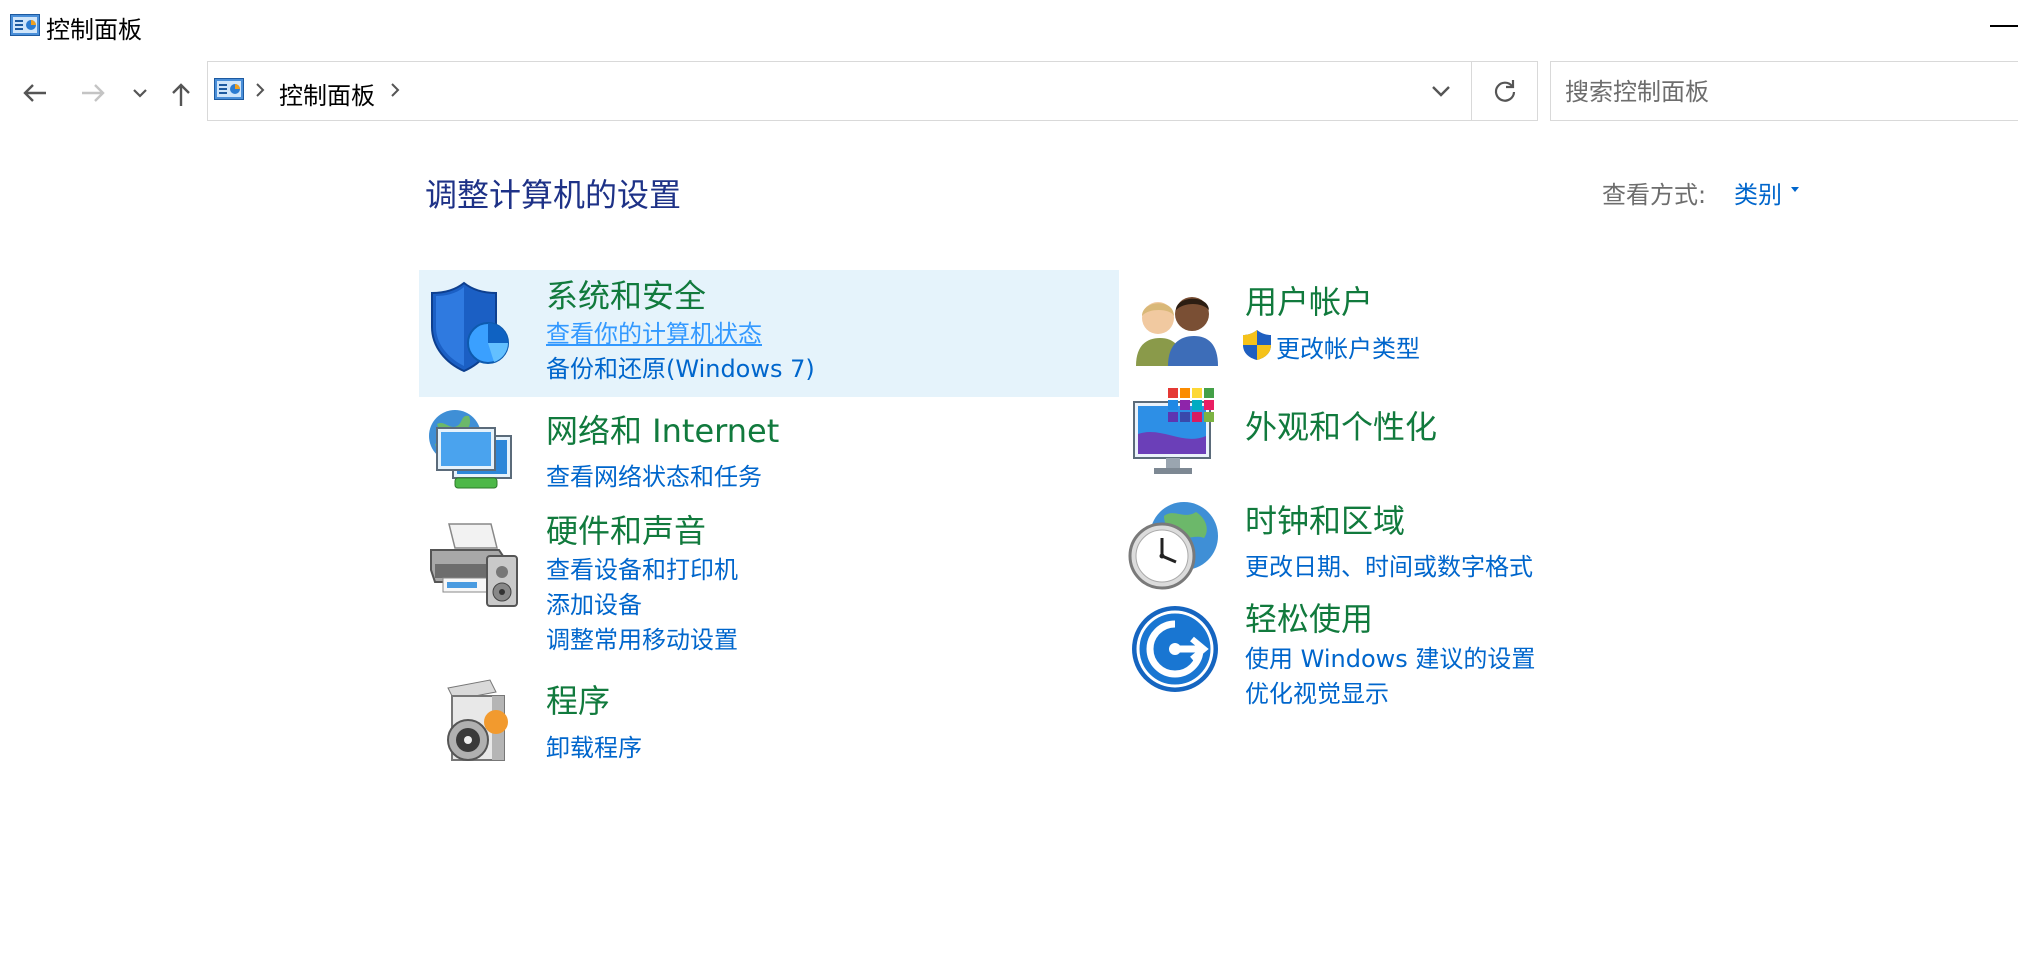  Describe the element at coordinates (626, 294) in the screenshot. I see `category-system-security: 系统和安全` at that location.